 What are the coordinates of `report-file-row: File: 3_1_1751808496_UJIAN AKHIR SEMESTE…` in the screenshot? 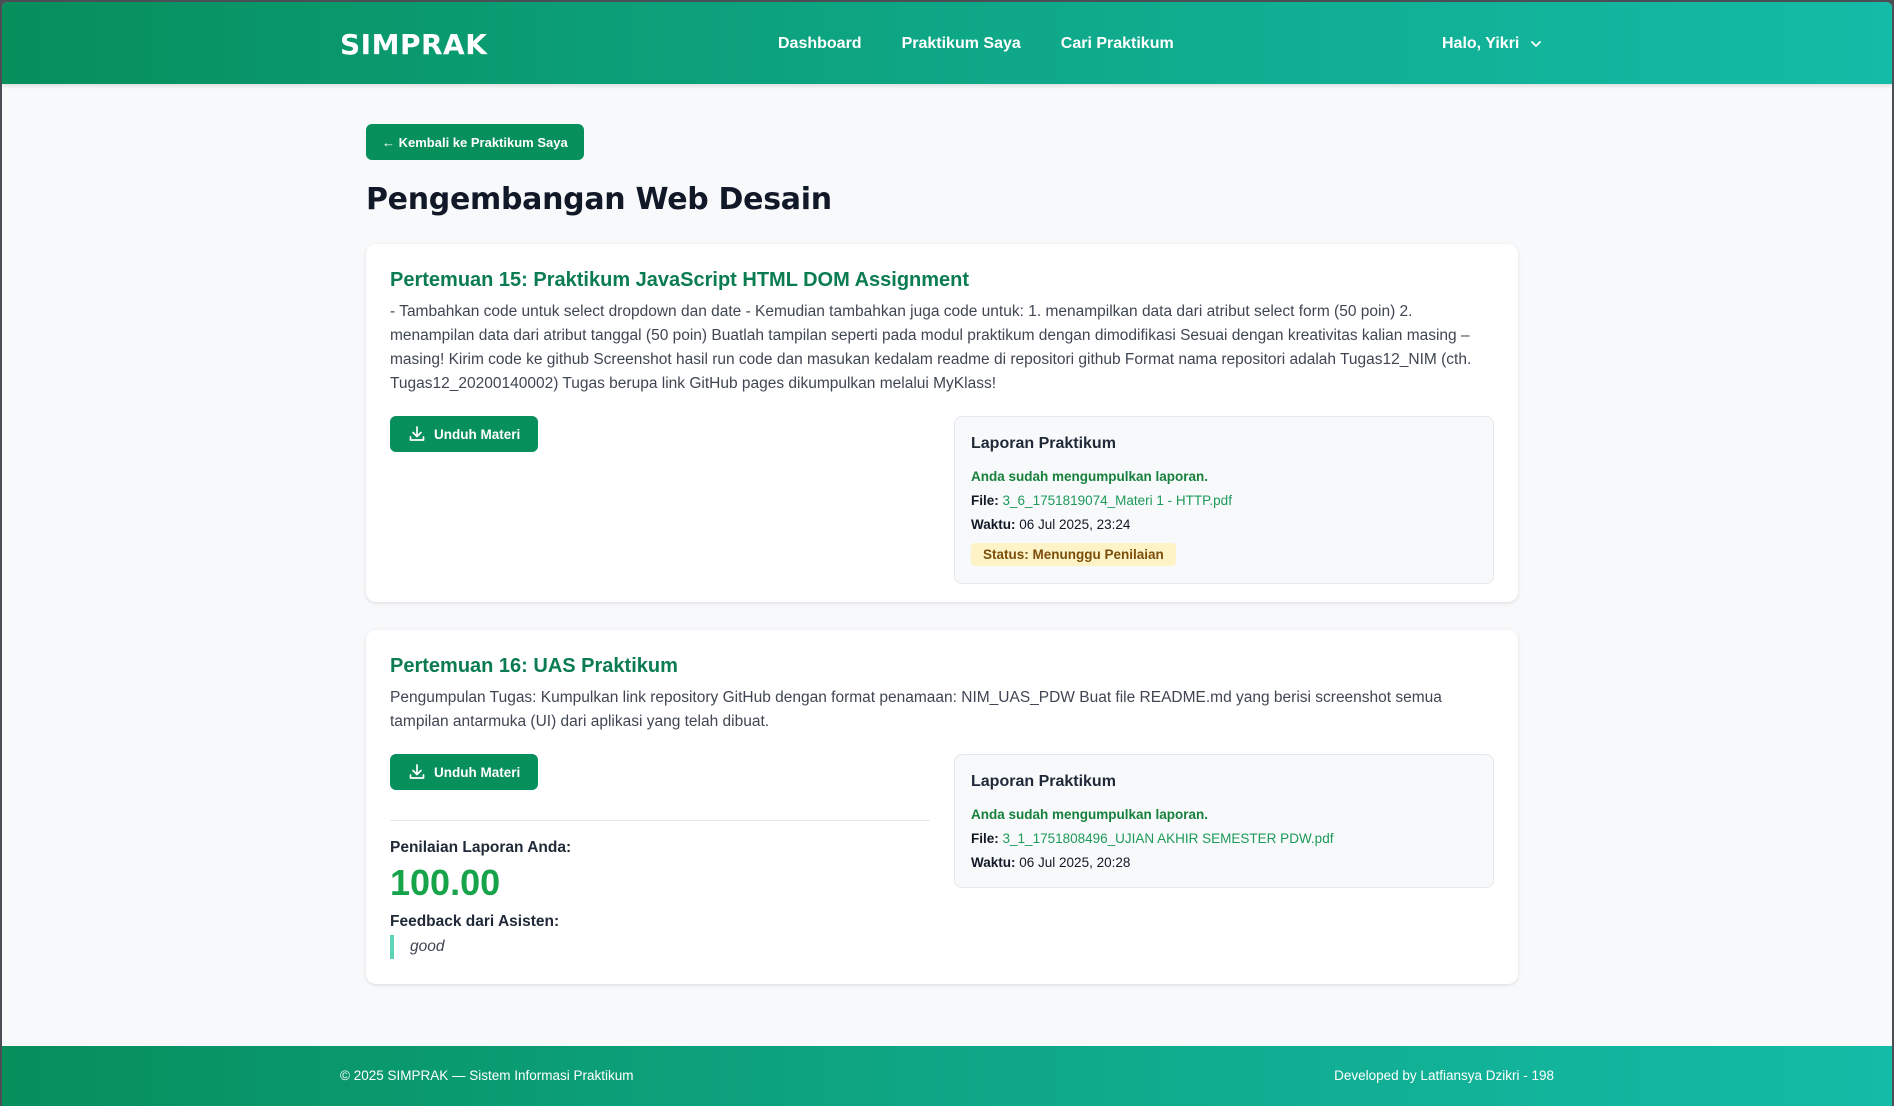 It's located at (1224, 839).